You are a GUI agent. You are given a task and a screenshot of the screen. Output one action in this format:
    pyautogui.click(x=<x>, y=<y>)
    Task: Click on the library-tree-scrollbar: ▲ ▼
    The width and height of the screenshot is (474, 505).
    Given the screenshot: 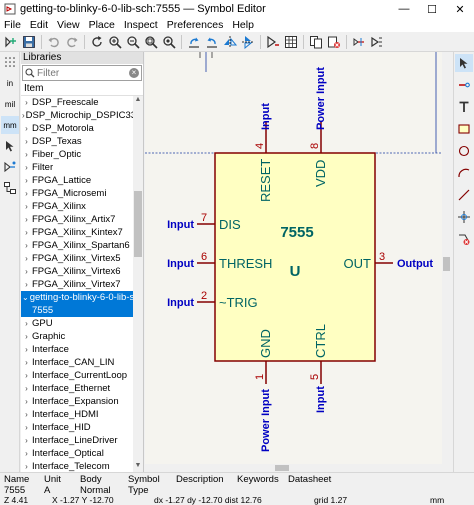 What is the action you would take?
    pyautogui.click(x=138, y=284)
    